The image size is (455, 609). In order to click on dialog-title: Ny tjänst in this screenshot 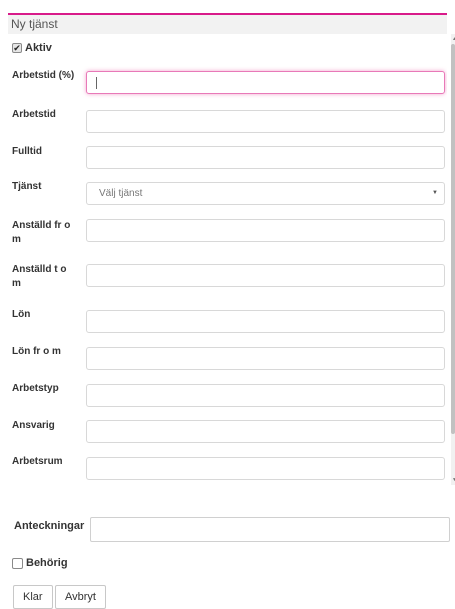, I will do `click(34, 24)`.